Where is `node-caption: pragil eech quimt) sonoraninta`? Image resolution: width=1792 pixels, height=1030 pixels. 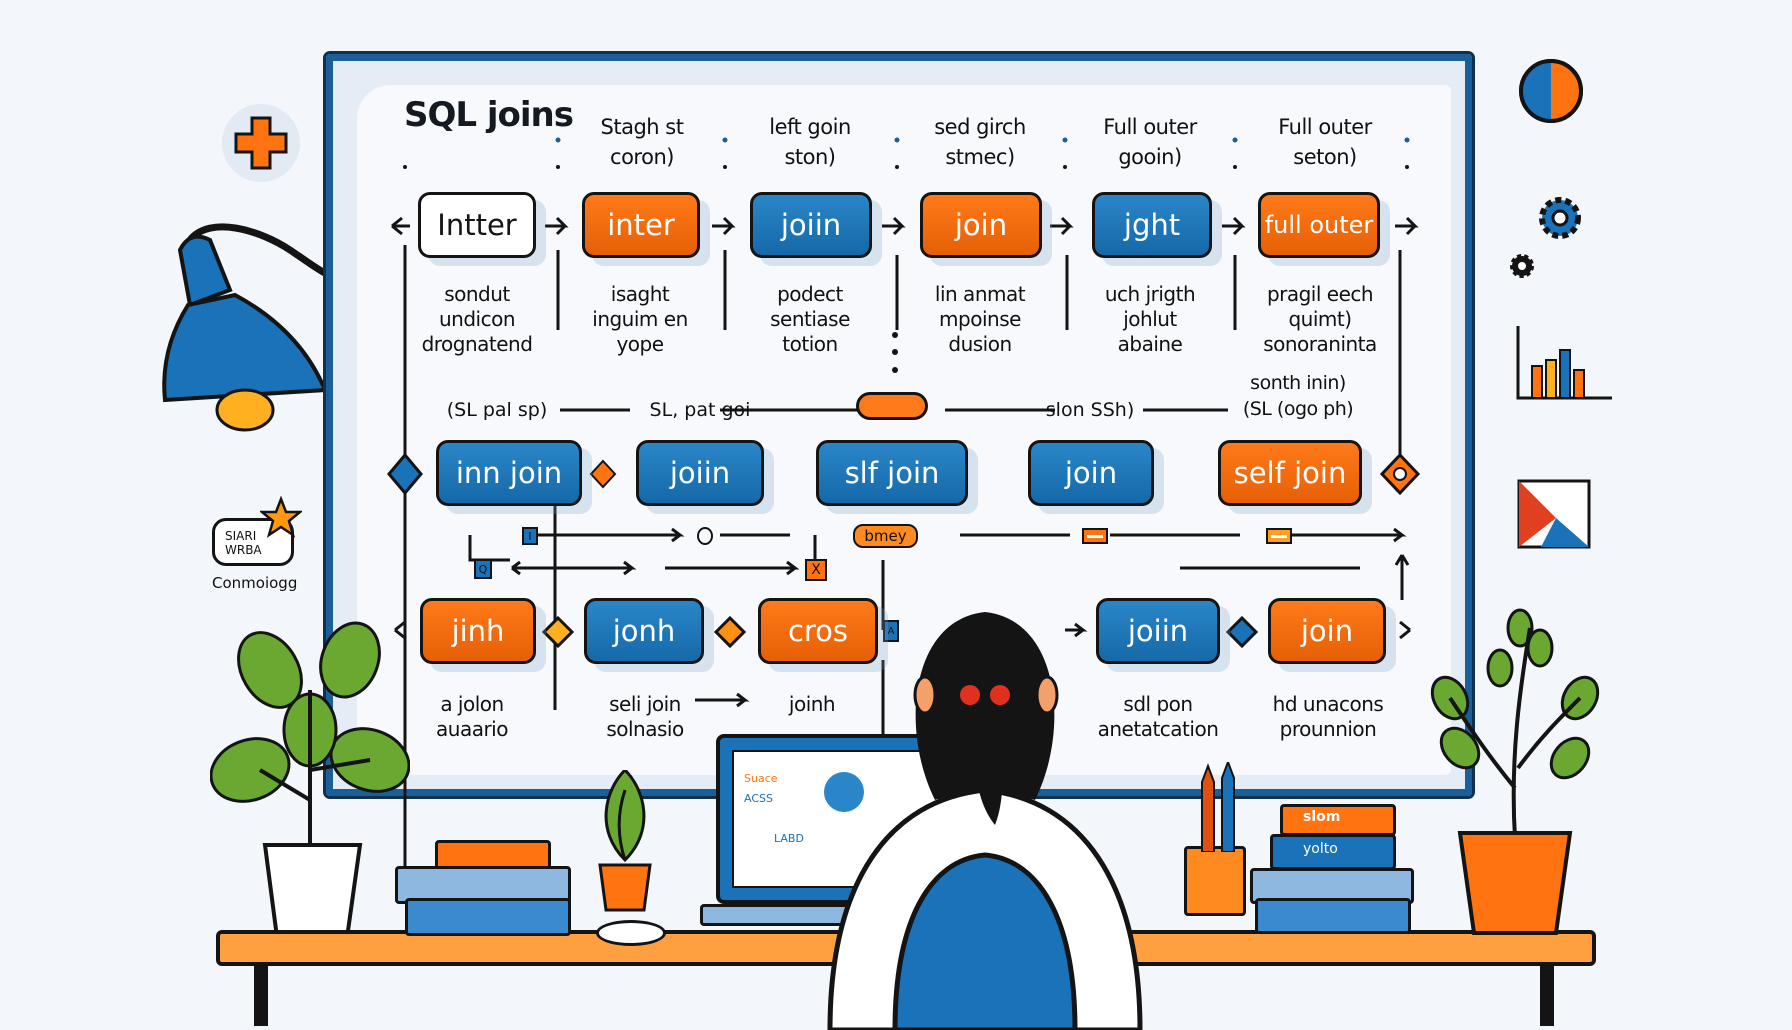
node-caption: pragil eech quimt) sonoraninta is located at coordinates (1320, 319).